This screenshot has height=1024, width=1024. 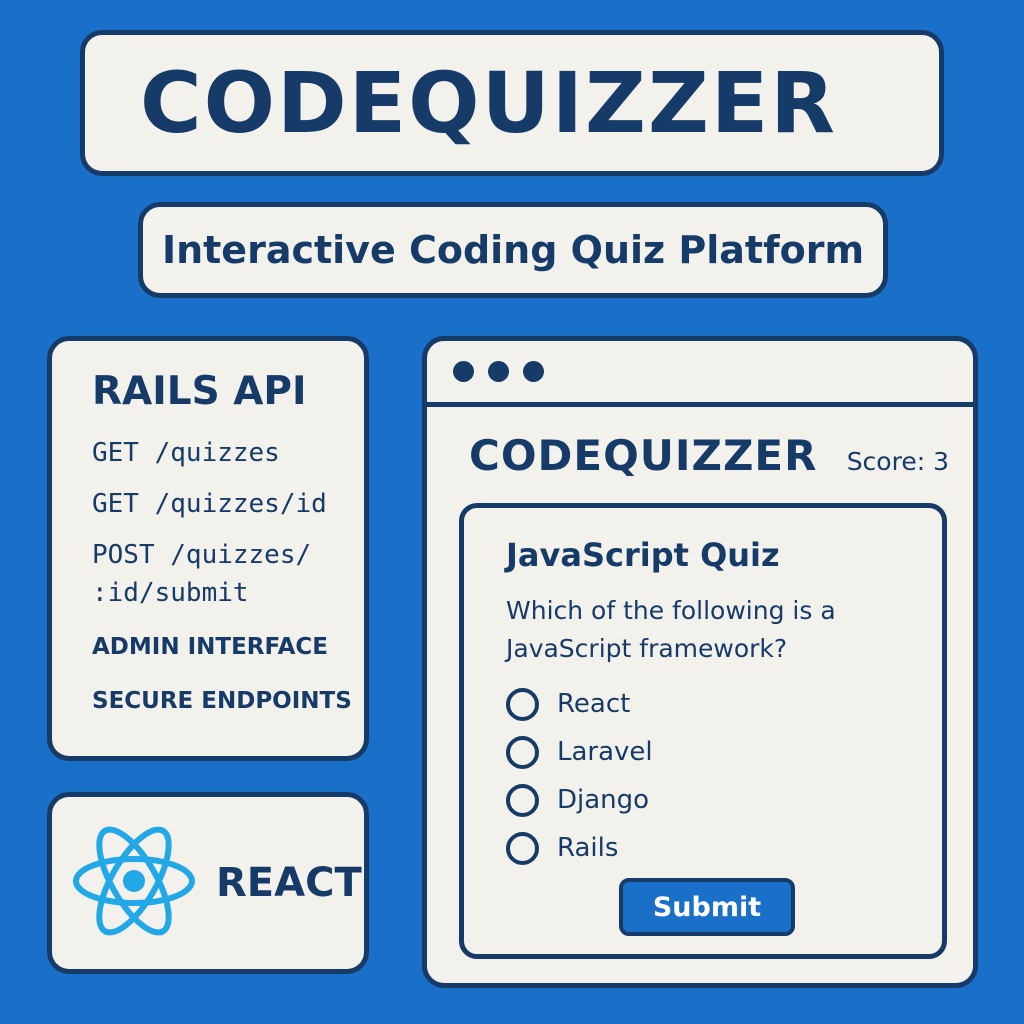 I want to click on score-value: 3, so click(x=941, y=461).